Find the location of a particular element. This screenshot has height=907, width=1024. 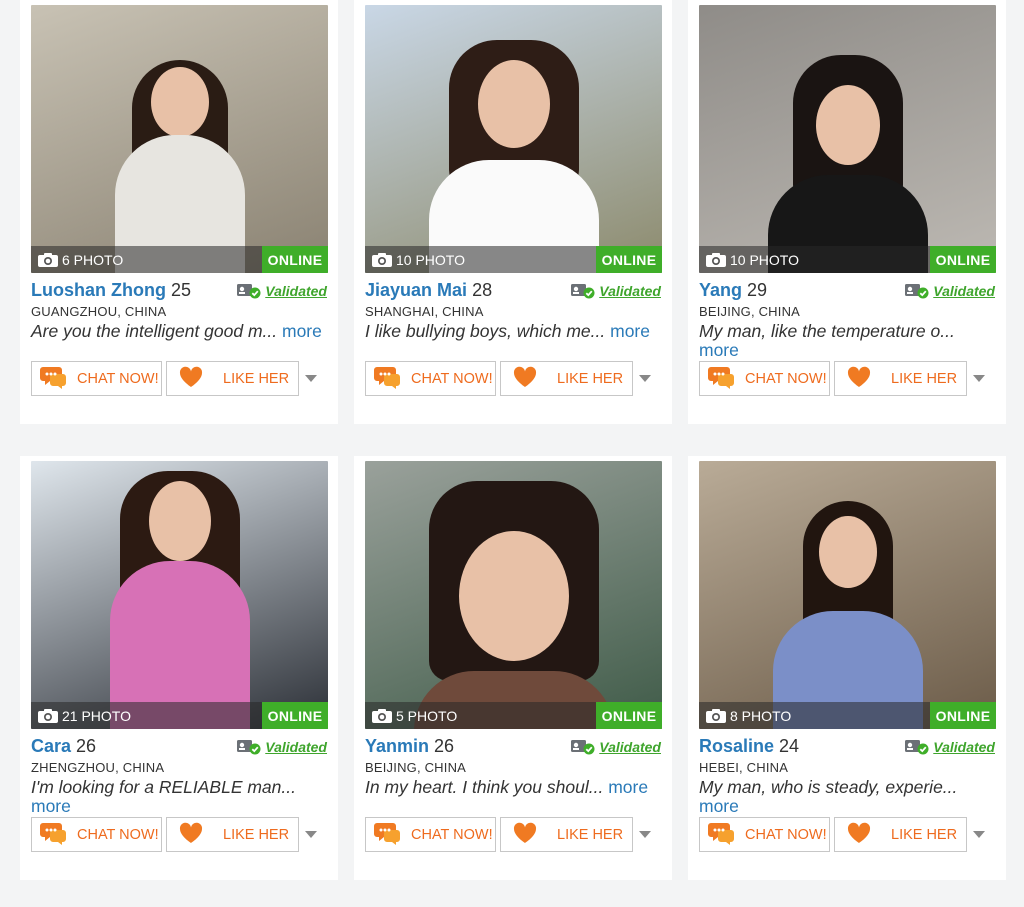

profile-age: 25 is located at coordinates (181, 290).